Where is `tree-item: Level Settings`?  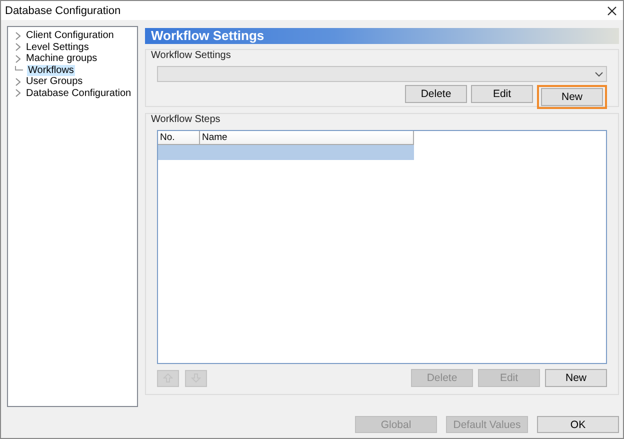 tree-item: Level Settings is located at coordinates (57, 47).